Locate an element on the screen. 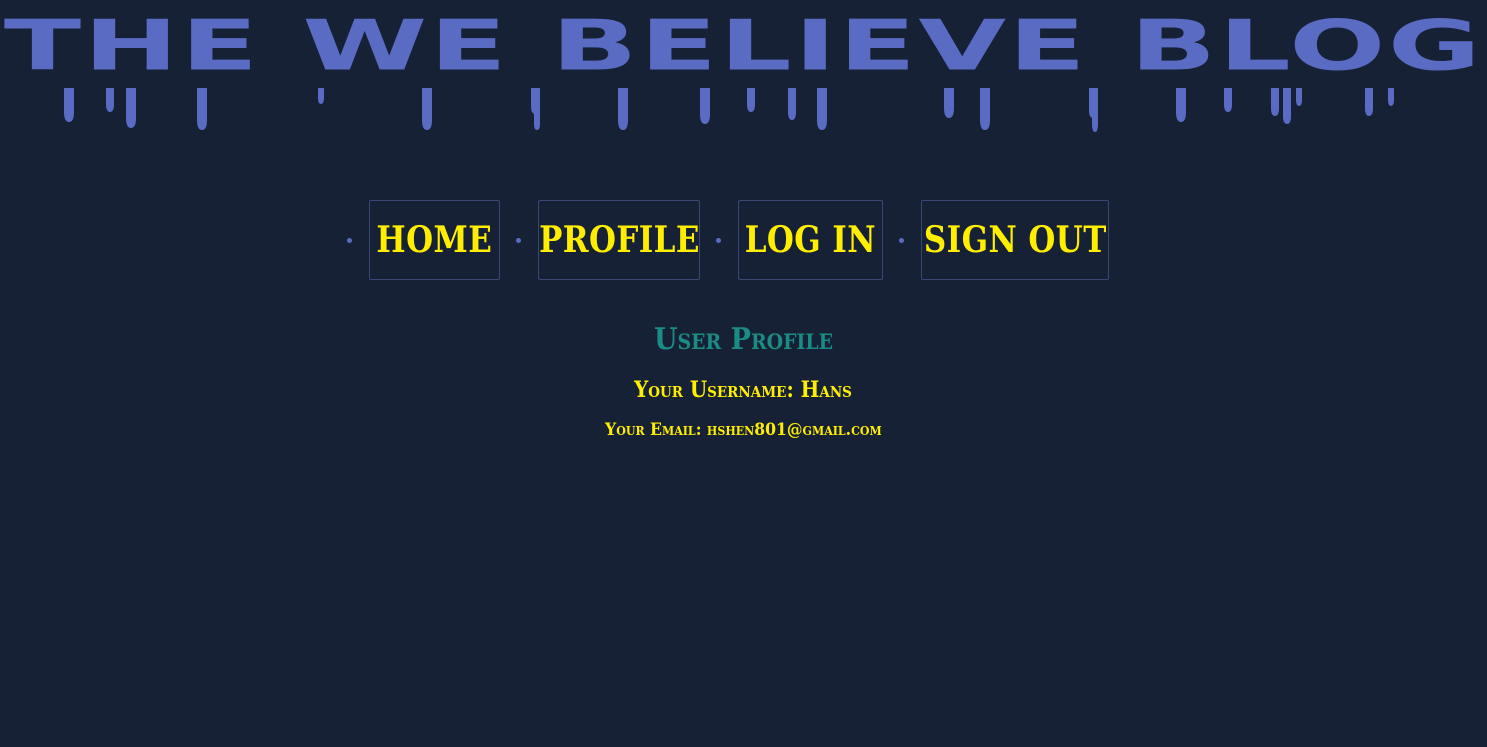 This screenshot has height=747, width=1487. nav-home-link: HOME is located at coordinates (434, 240).